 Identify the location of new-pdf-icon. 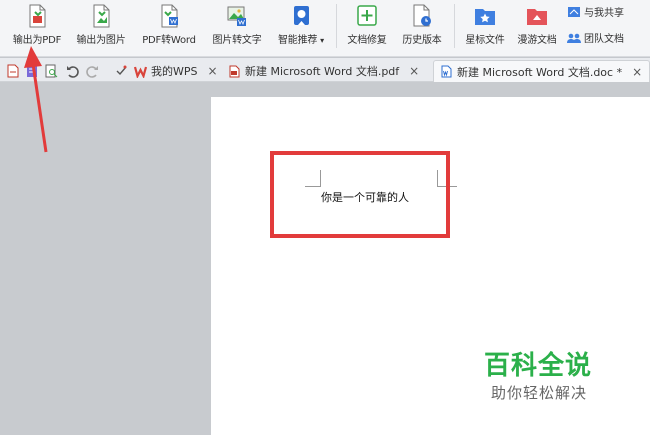
(13, 70).